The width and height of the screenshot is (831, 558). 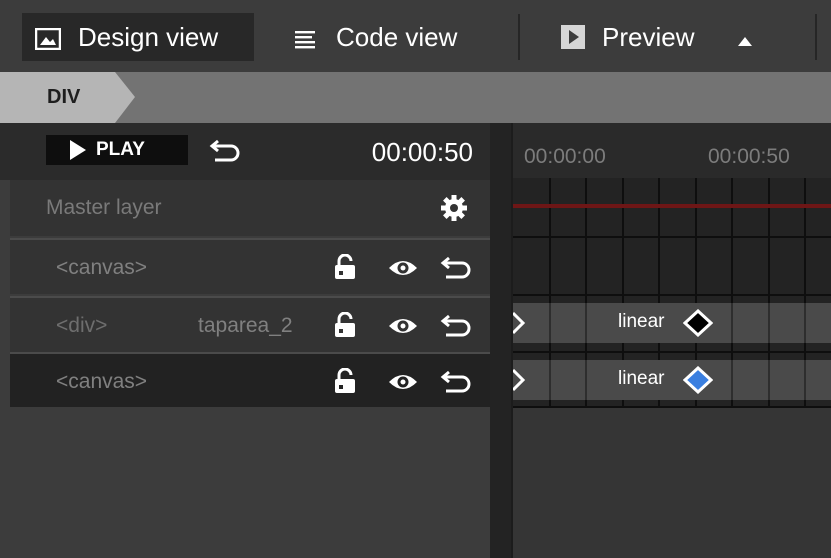 What do you see at coordinates (573, 37) in the screenshot?
I see `play-box-icon` at bounding box center [573, 37].